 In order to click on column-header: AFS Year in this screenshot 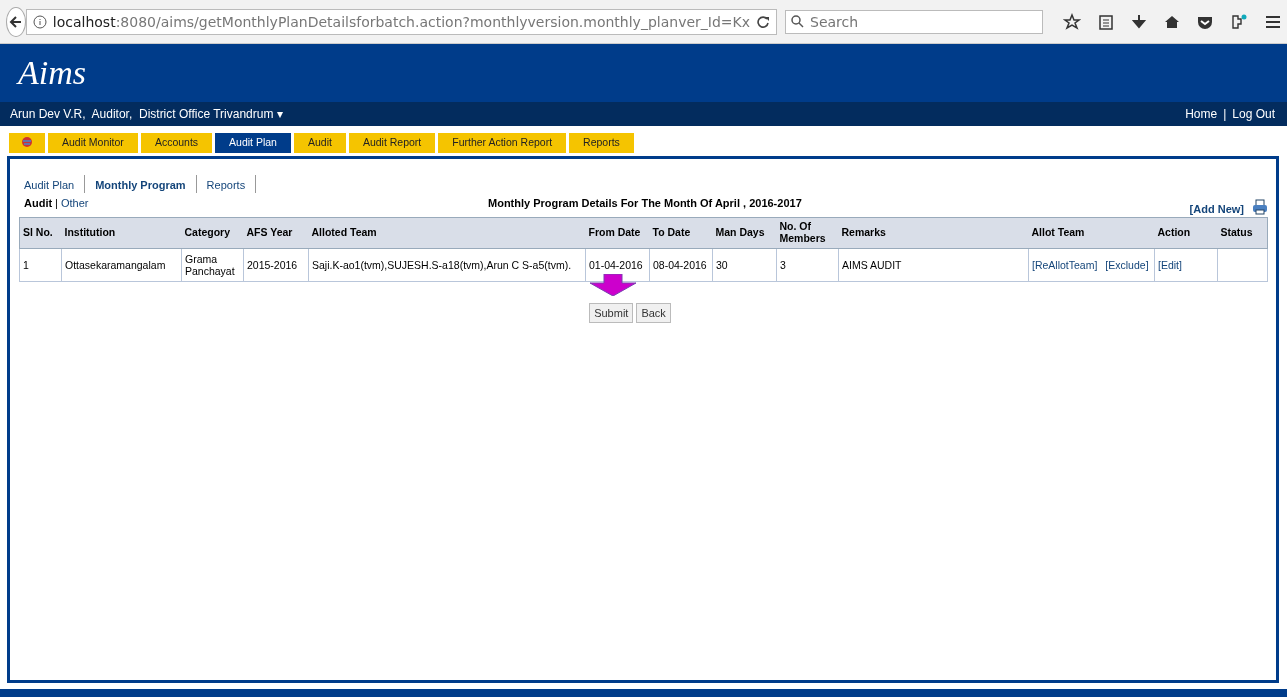, I will do `click(276, 233)`.